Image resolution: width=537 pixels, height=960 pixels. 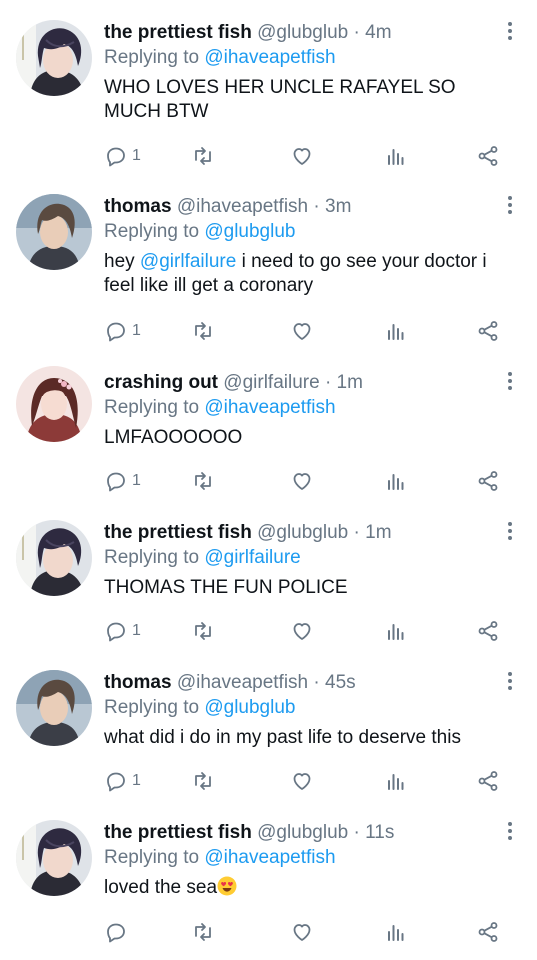 What do you see at coordinates (373, 32) in the screenshot?
I see `timestamp: · 4m` at bounding box center [373, 32].